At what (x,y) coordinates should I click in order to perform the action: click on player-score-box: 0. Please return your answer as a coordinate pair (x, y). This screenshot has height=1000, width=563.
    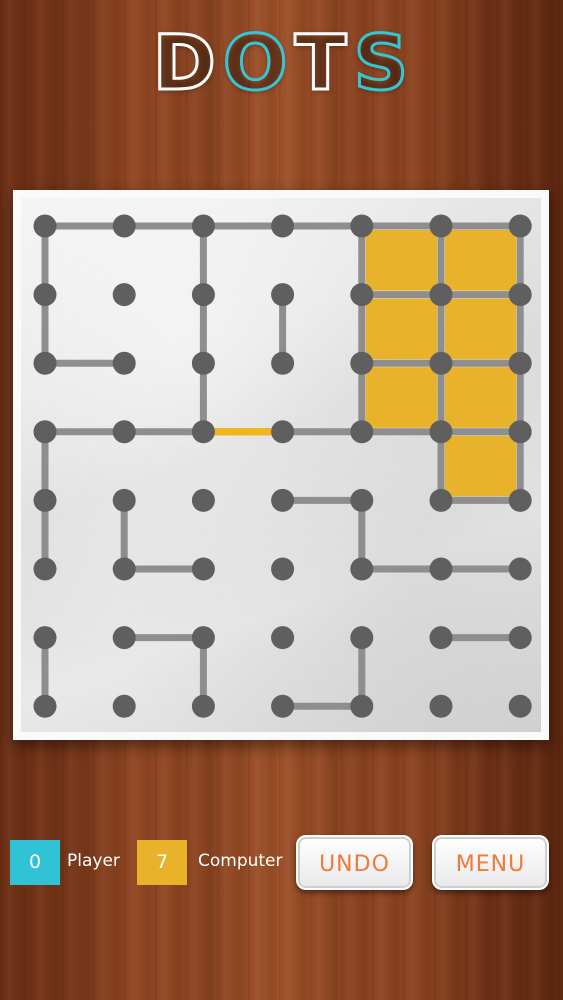
    Looking at the image, I should click on (35, 862).